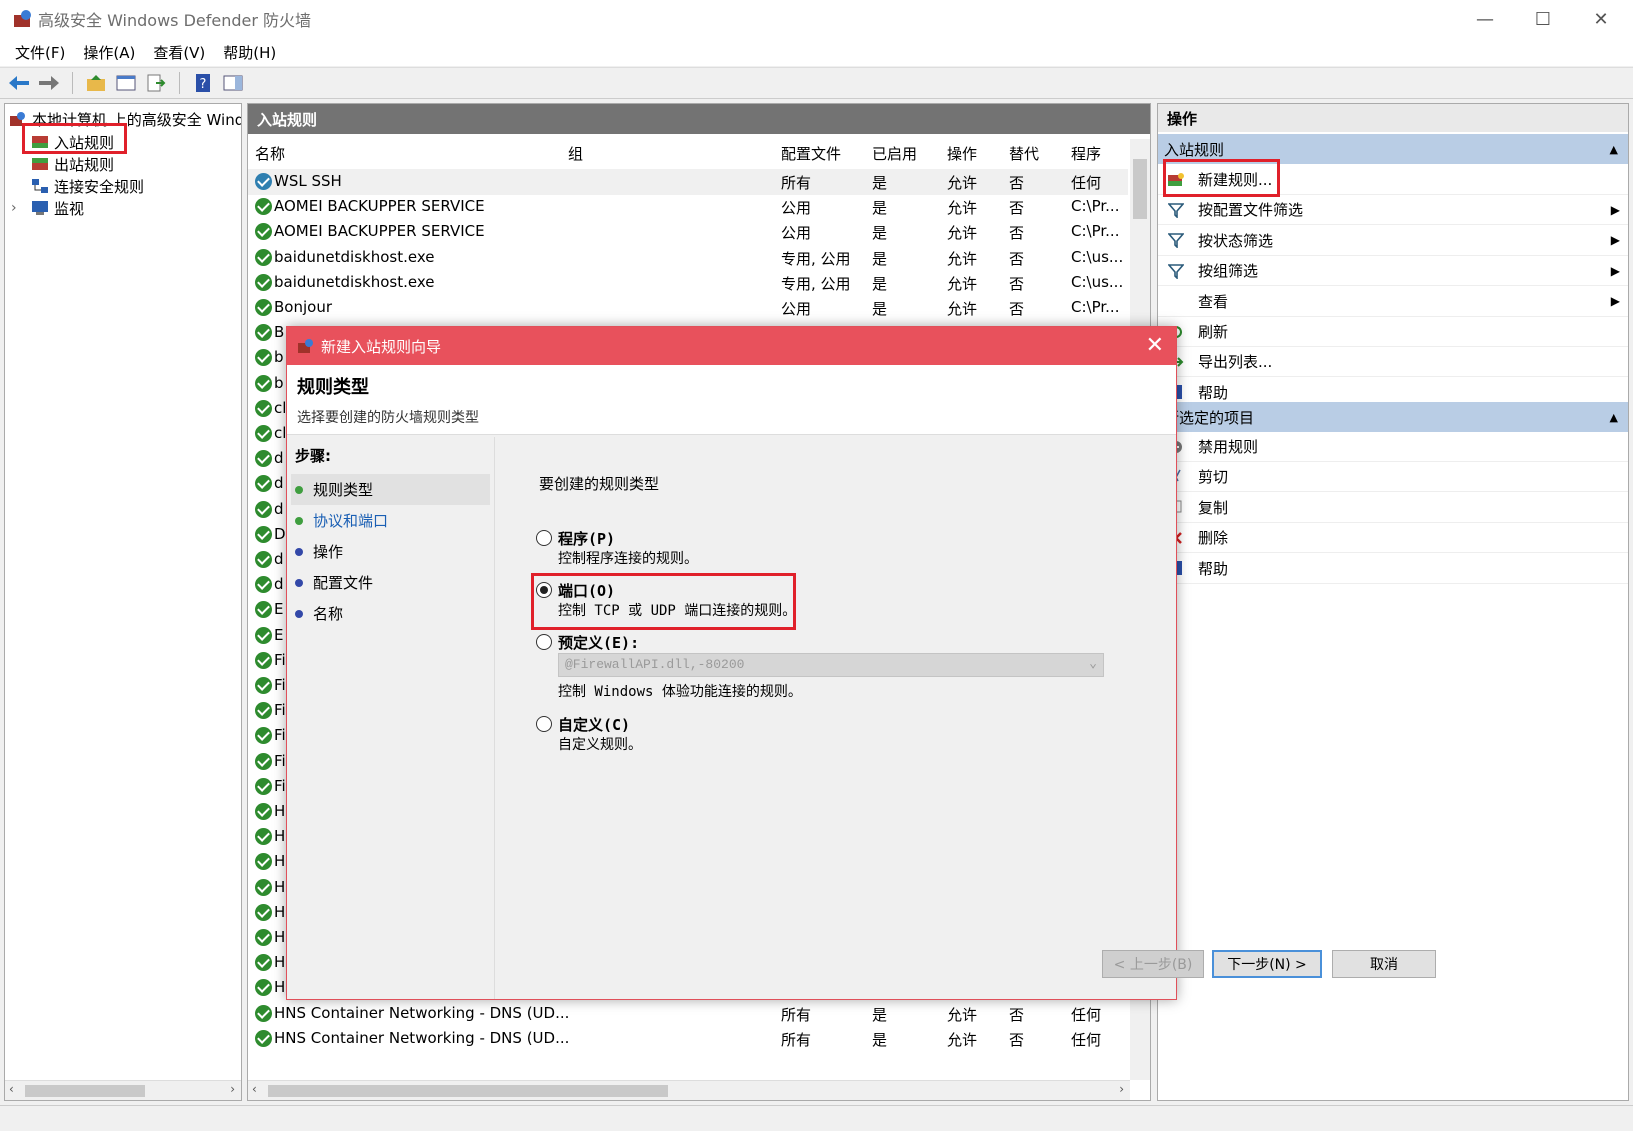 The width and height of the screenshot is (1633, 1131). I want to click on table-row: WSL SSH 所有 是 允许 否 任何, so click(688, 182).